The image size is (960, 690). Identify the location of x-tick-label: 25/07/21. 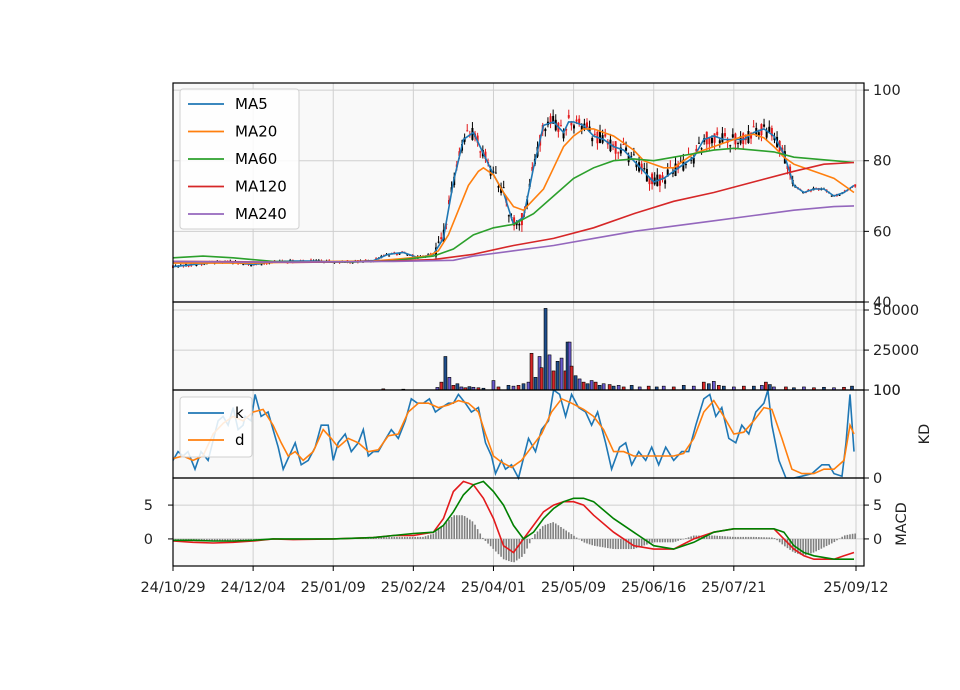
(733, 588).